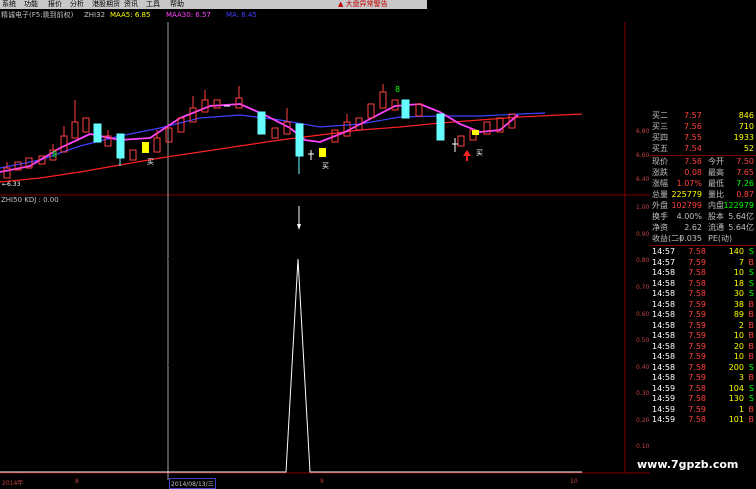 The width and height of the screenshot is (756, 489). Describe the element at coordinates (720, 238) in the screenshot. I see `stat-label: PE(动)` at that location.